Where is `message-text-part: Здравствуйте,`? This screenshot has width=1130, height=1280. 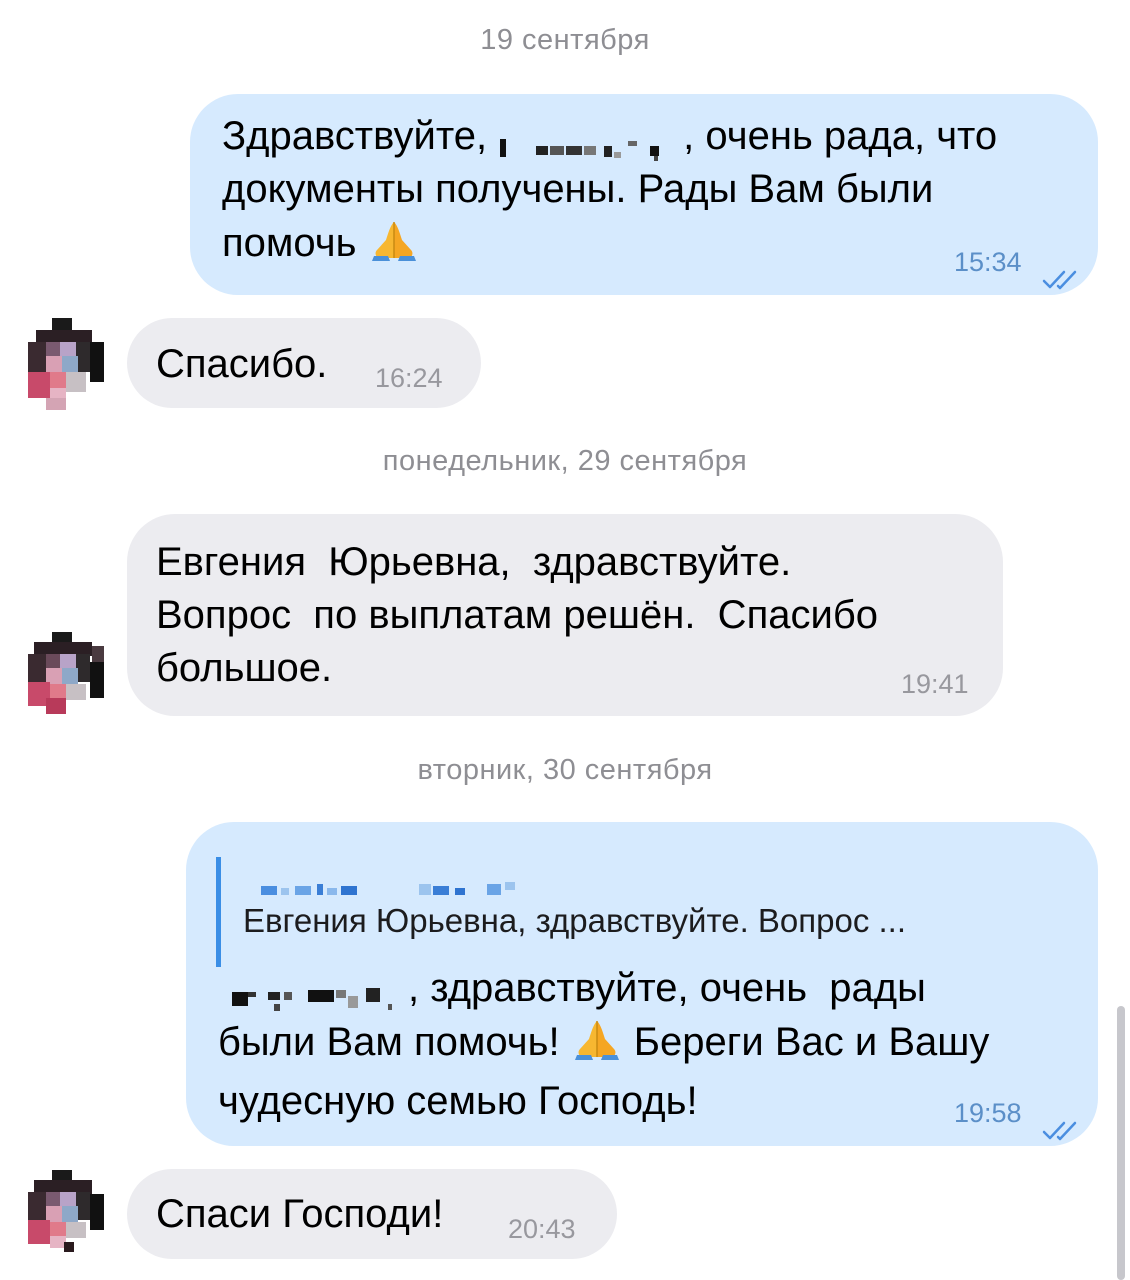 message-text-part: Здравствуйте, is located at coordinates (360, 136).